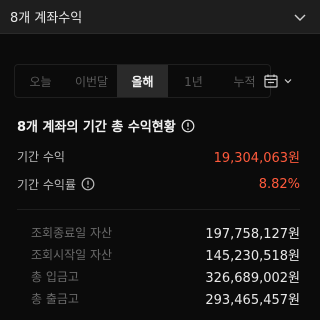  Describe the element at coordinates (72, 254) in the screenshot. I see `detail-label-start-asset: 조회시작일 자산` at that location.